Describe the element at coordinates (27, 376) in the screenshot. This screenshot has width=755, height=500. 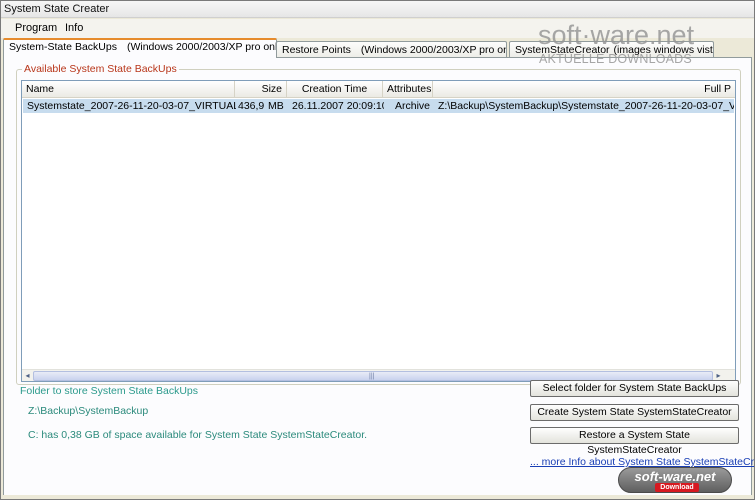
I see `scroll-left-icon: ◂` at that location.